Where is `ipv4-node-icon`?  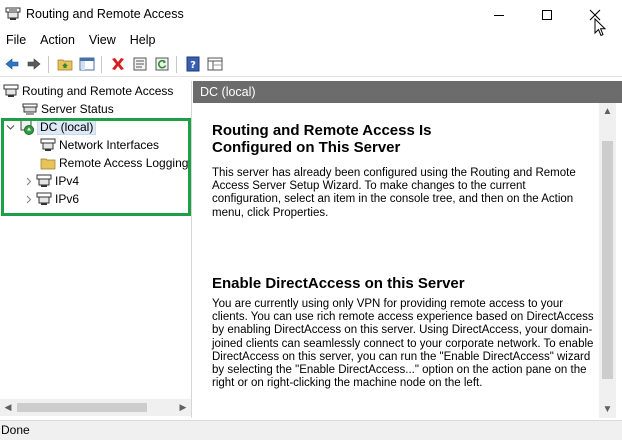 ipv4-node-icon is located at coordinates (44, 180).